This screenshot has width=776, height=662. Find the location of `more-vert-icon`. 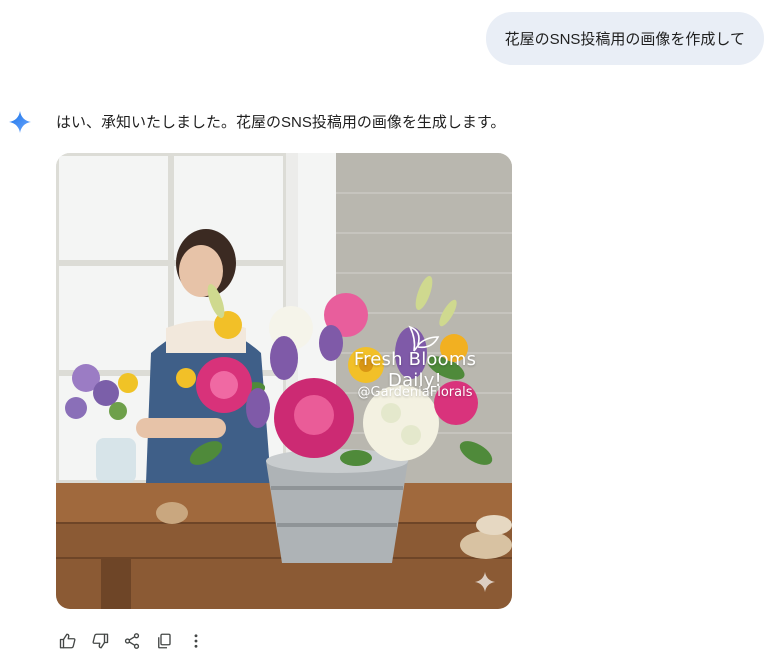

more-vert-icon is located at coordinates (196, 641).